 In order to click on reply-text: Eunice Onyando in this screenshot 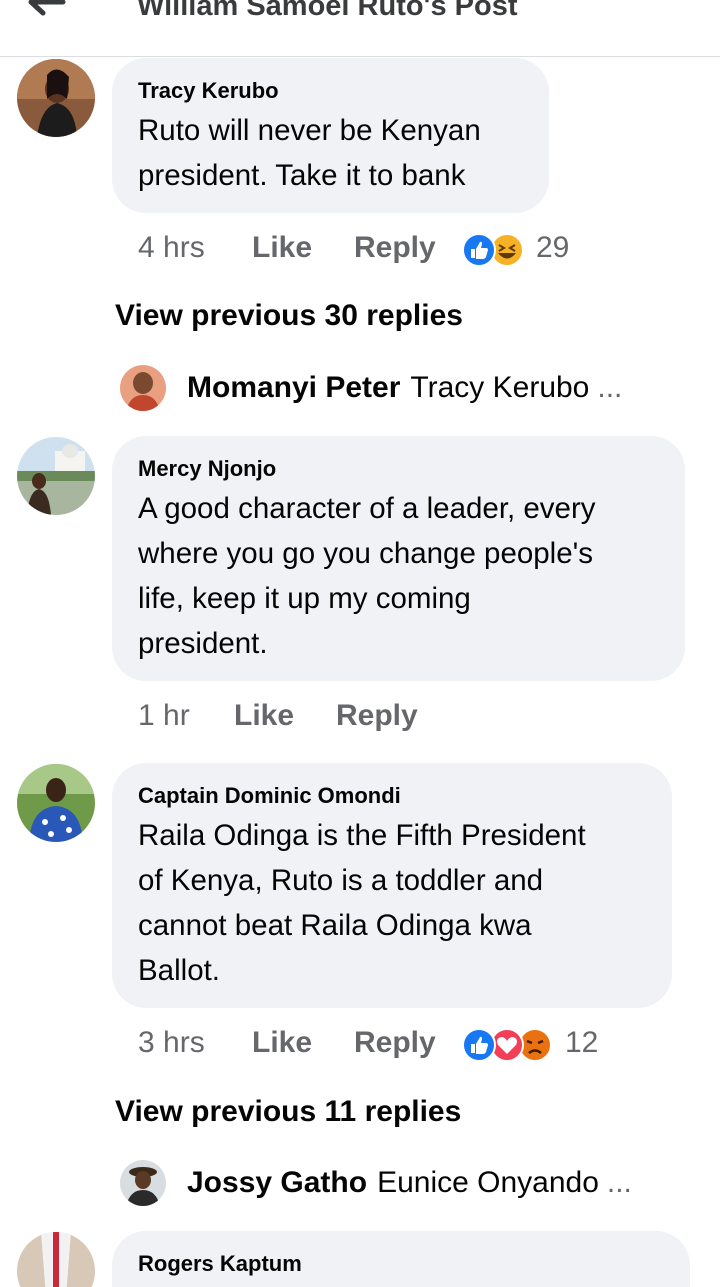, I will do `click(488, 1182)`.